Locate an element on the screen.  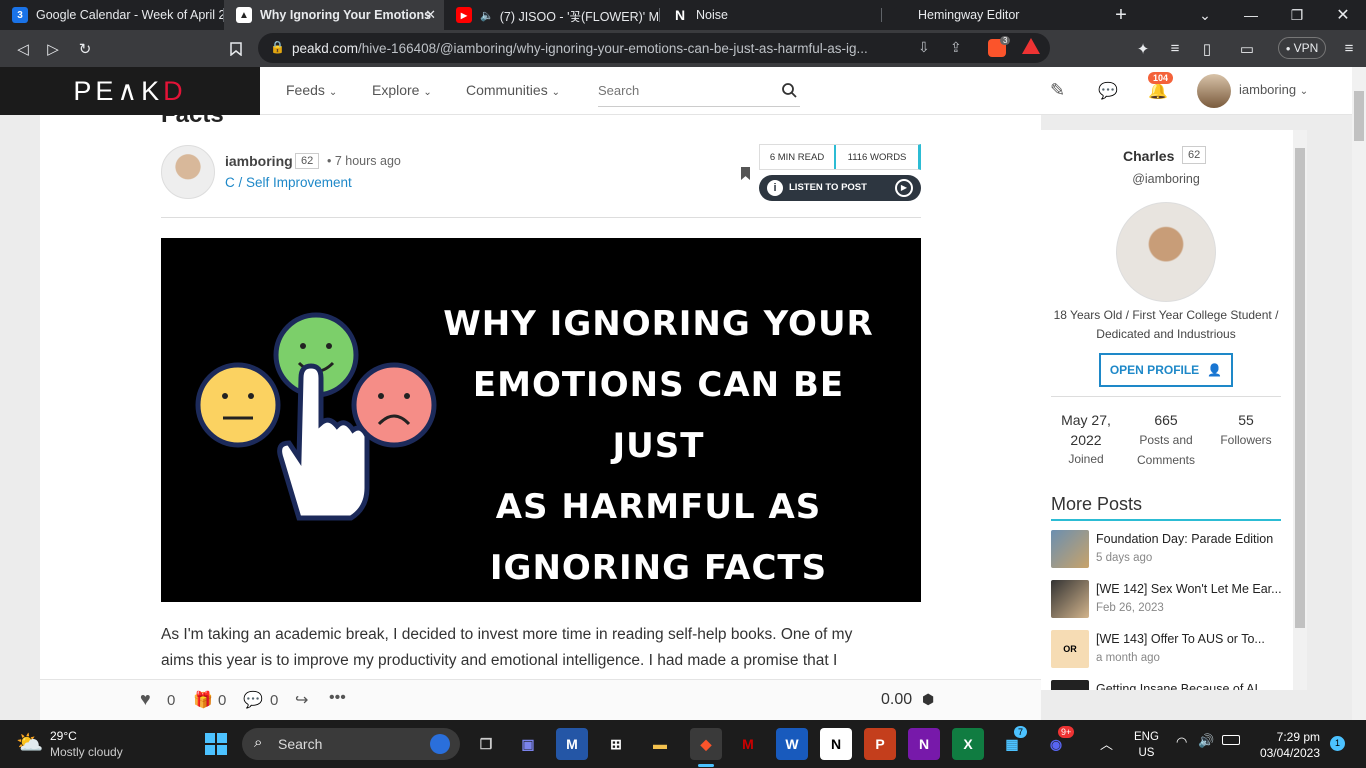
post-community: C / Self Improvement is located at coordinates (288, 182).